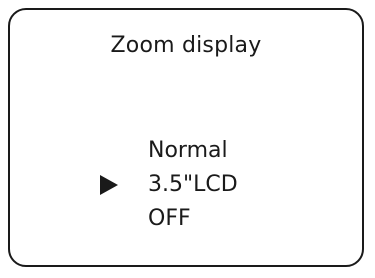 The width and height of the screenshot is (375, 278). Describe the element at coordinates (188, 150) in the screenshot. I see `menu-option-label: Normal` at that location.